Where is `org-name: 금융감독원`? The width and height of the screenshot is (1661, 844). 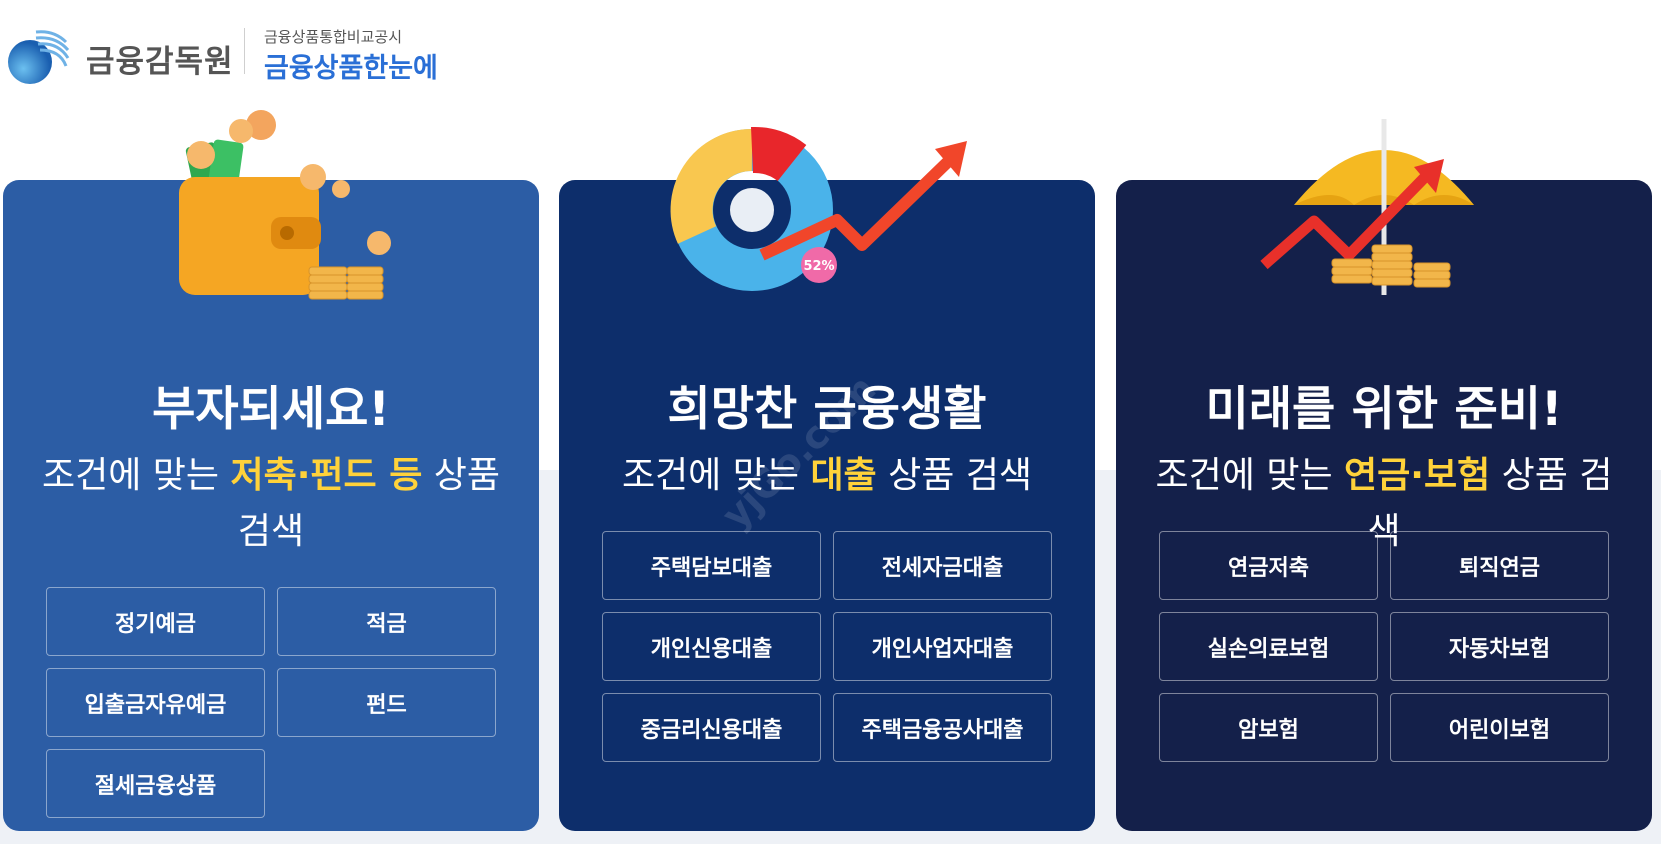
org-name: 금융감독원 is located at coordinates (160, 62).